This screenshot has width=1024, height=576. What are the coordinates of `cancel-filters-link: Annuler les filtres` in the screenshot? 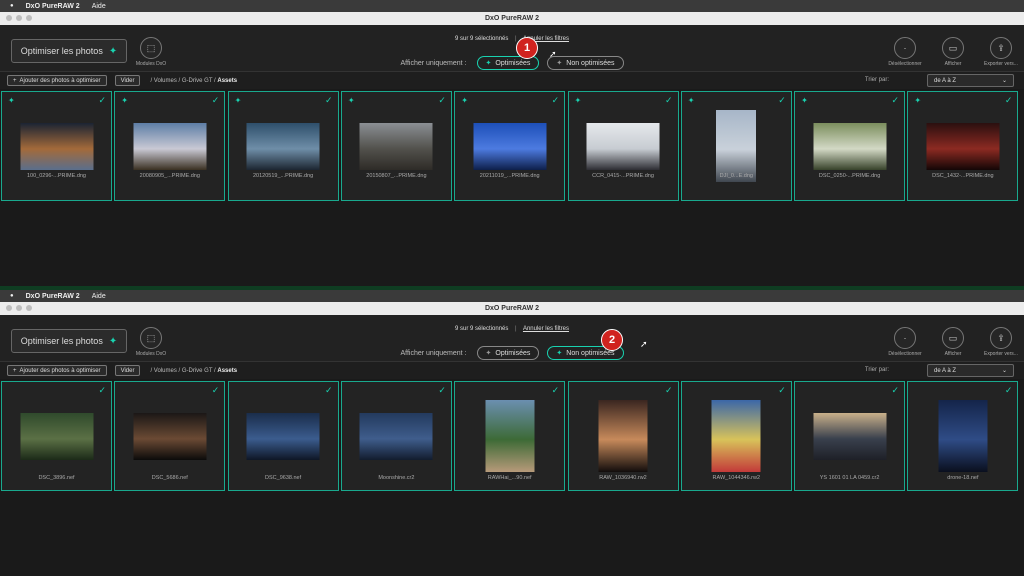 It's located at (546, 329).